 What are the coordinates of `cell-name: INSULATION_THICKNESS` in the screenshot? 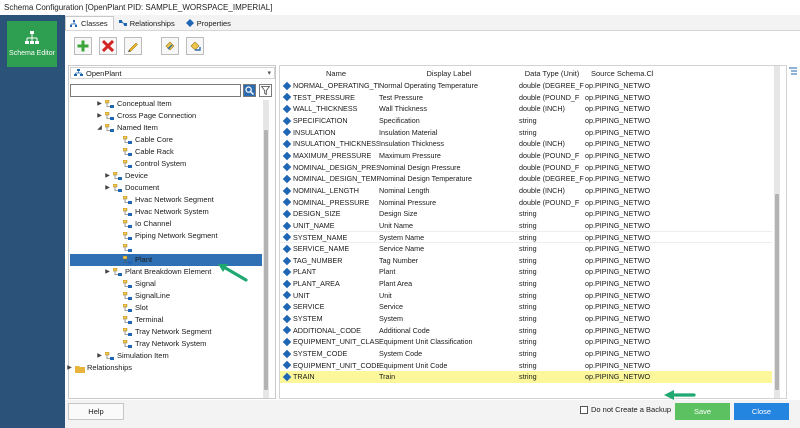 It's located at (336, 144).